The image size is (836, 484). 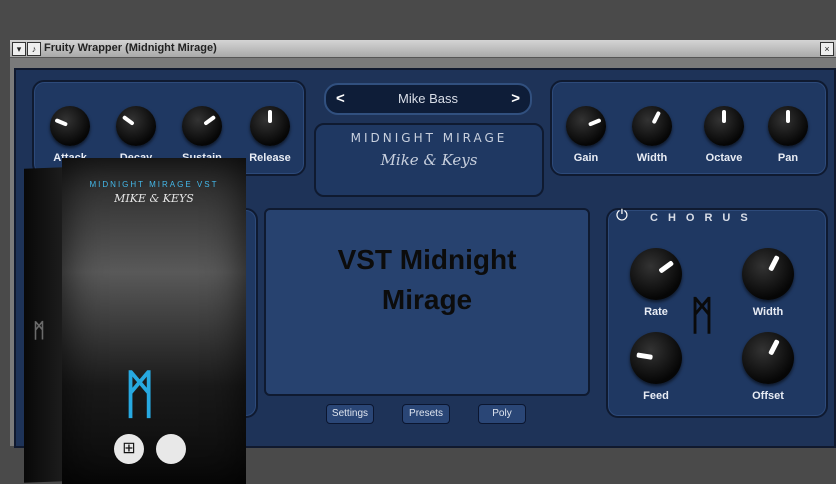 What do you see at coordinates (350, 414) in the screenshot?
I see `settings-button: Settings` at bounding box center [350, 414].